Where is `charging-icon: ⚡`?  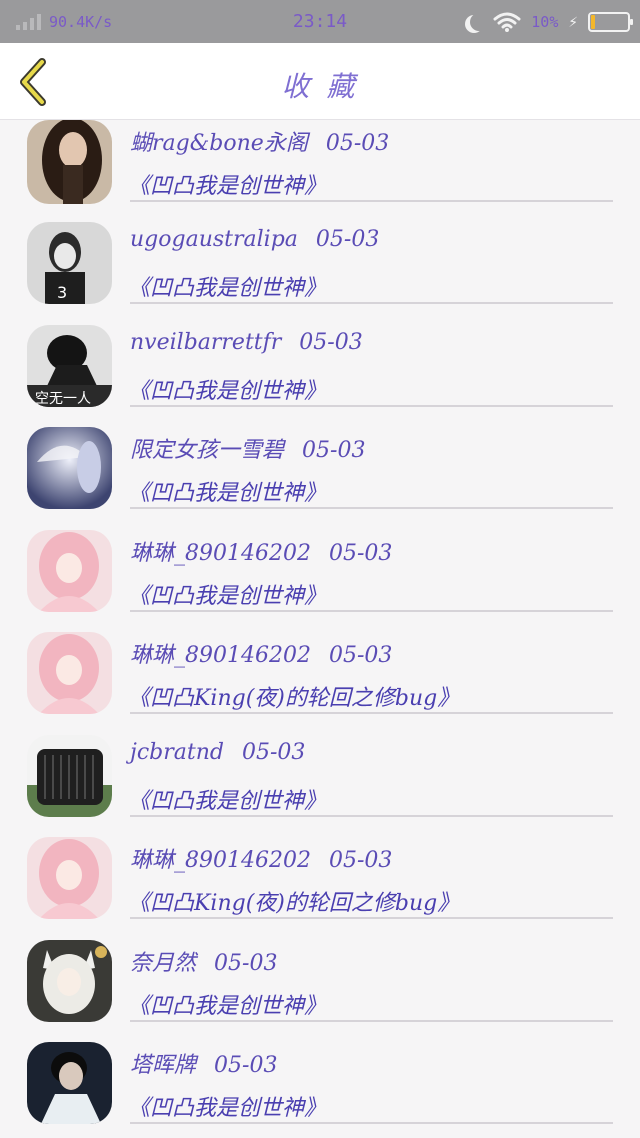
charging-icon: ⚡ is located at coordinates (573, 21).